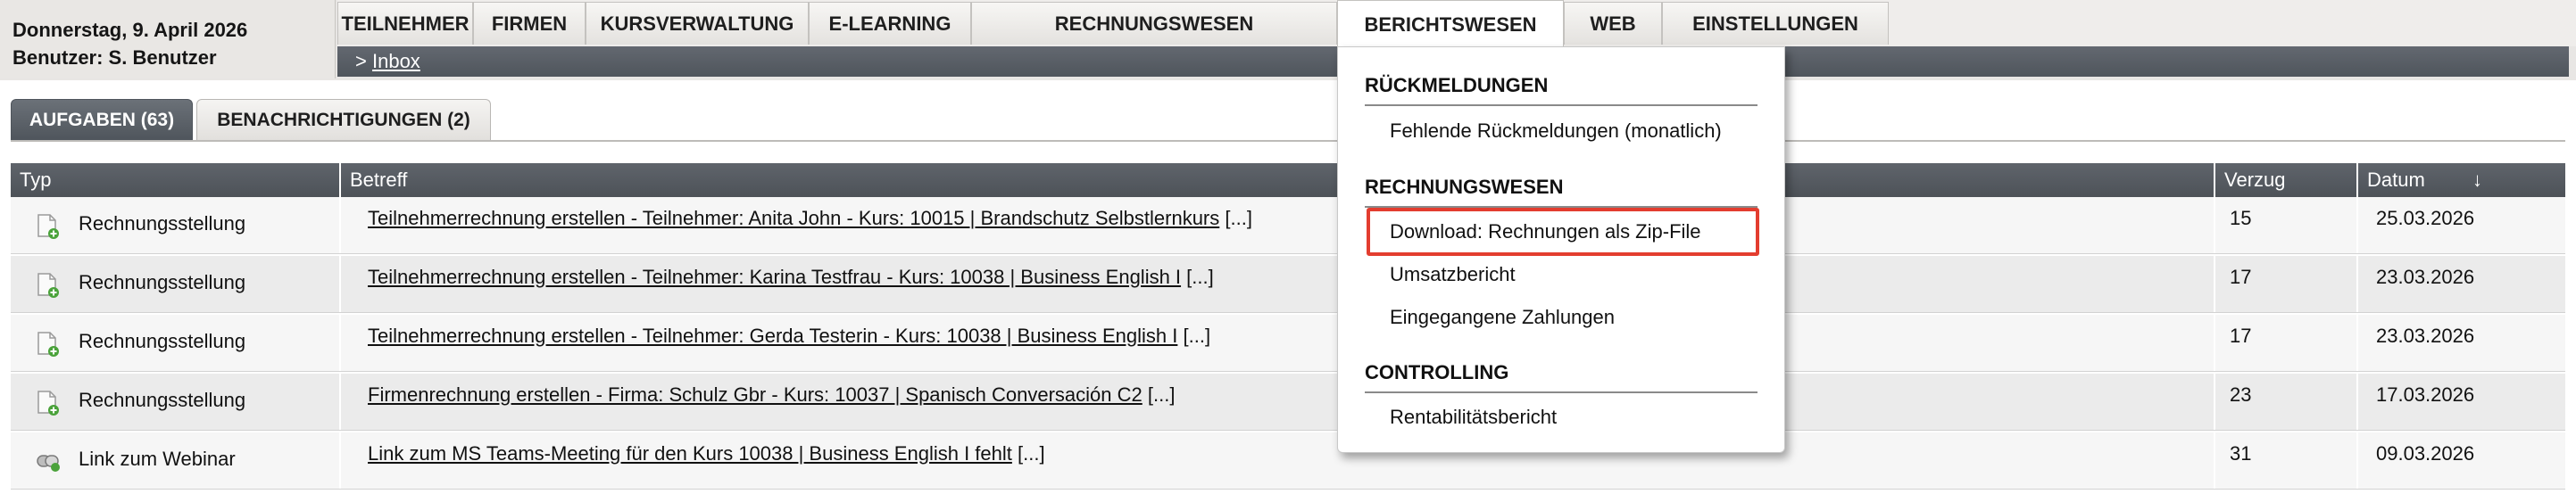 The width and height of the screenshot is (2576, 494). Describe the element at coordinates (1613, 23) in the screenshot. I see `nav-tab-web: WEB` at that location.